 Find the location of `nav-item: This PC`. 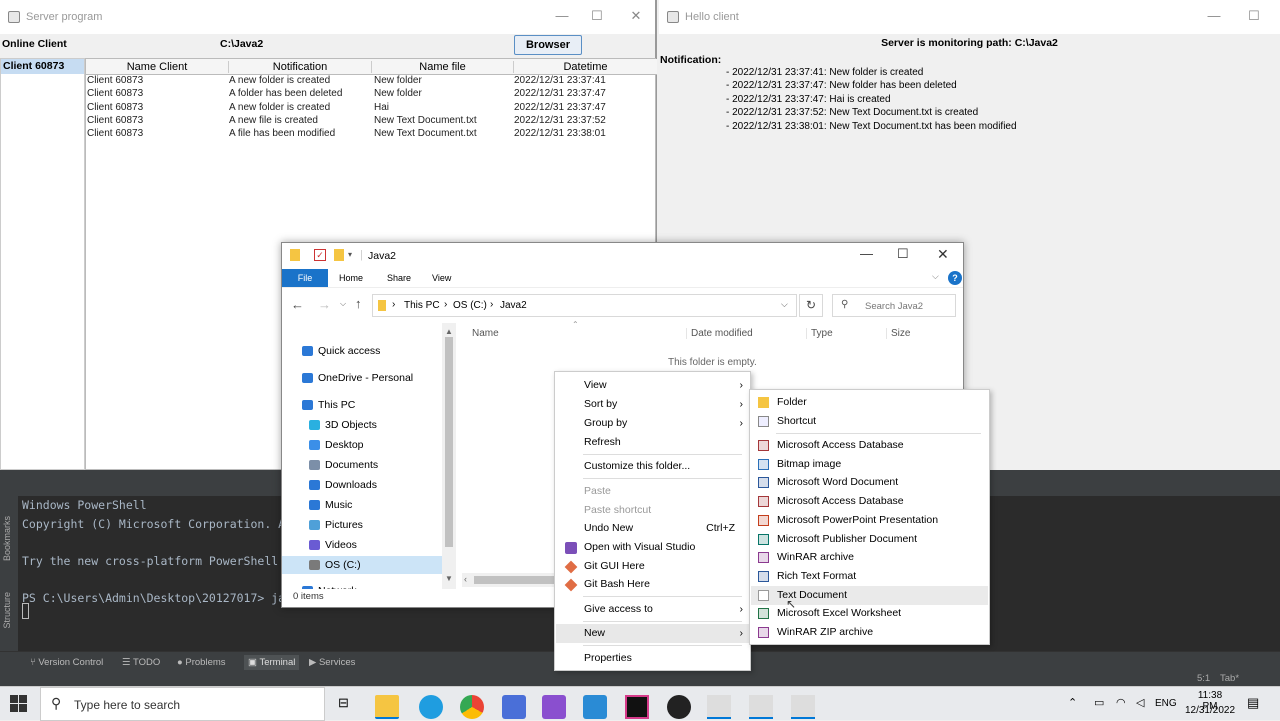

nav-item: This PC is located at coordinates (362, 405).